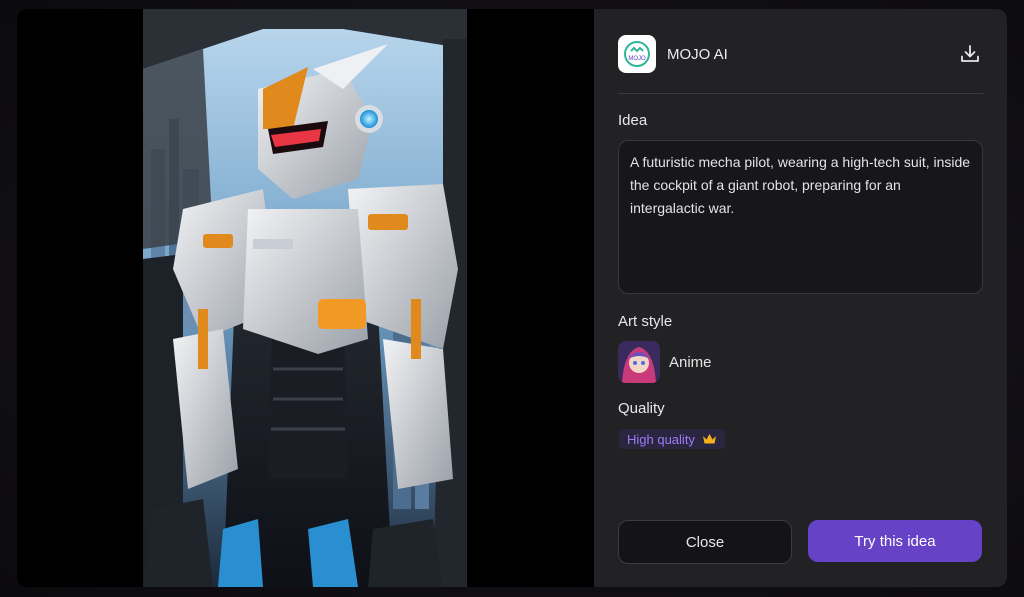 This screenshot has width=1024, height=597. What do you see at coordinates (645, 321) in the screenshot?
I see `art-style-label: Art style` at bounding box center [645, 321].